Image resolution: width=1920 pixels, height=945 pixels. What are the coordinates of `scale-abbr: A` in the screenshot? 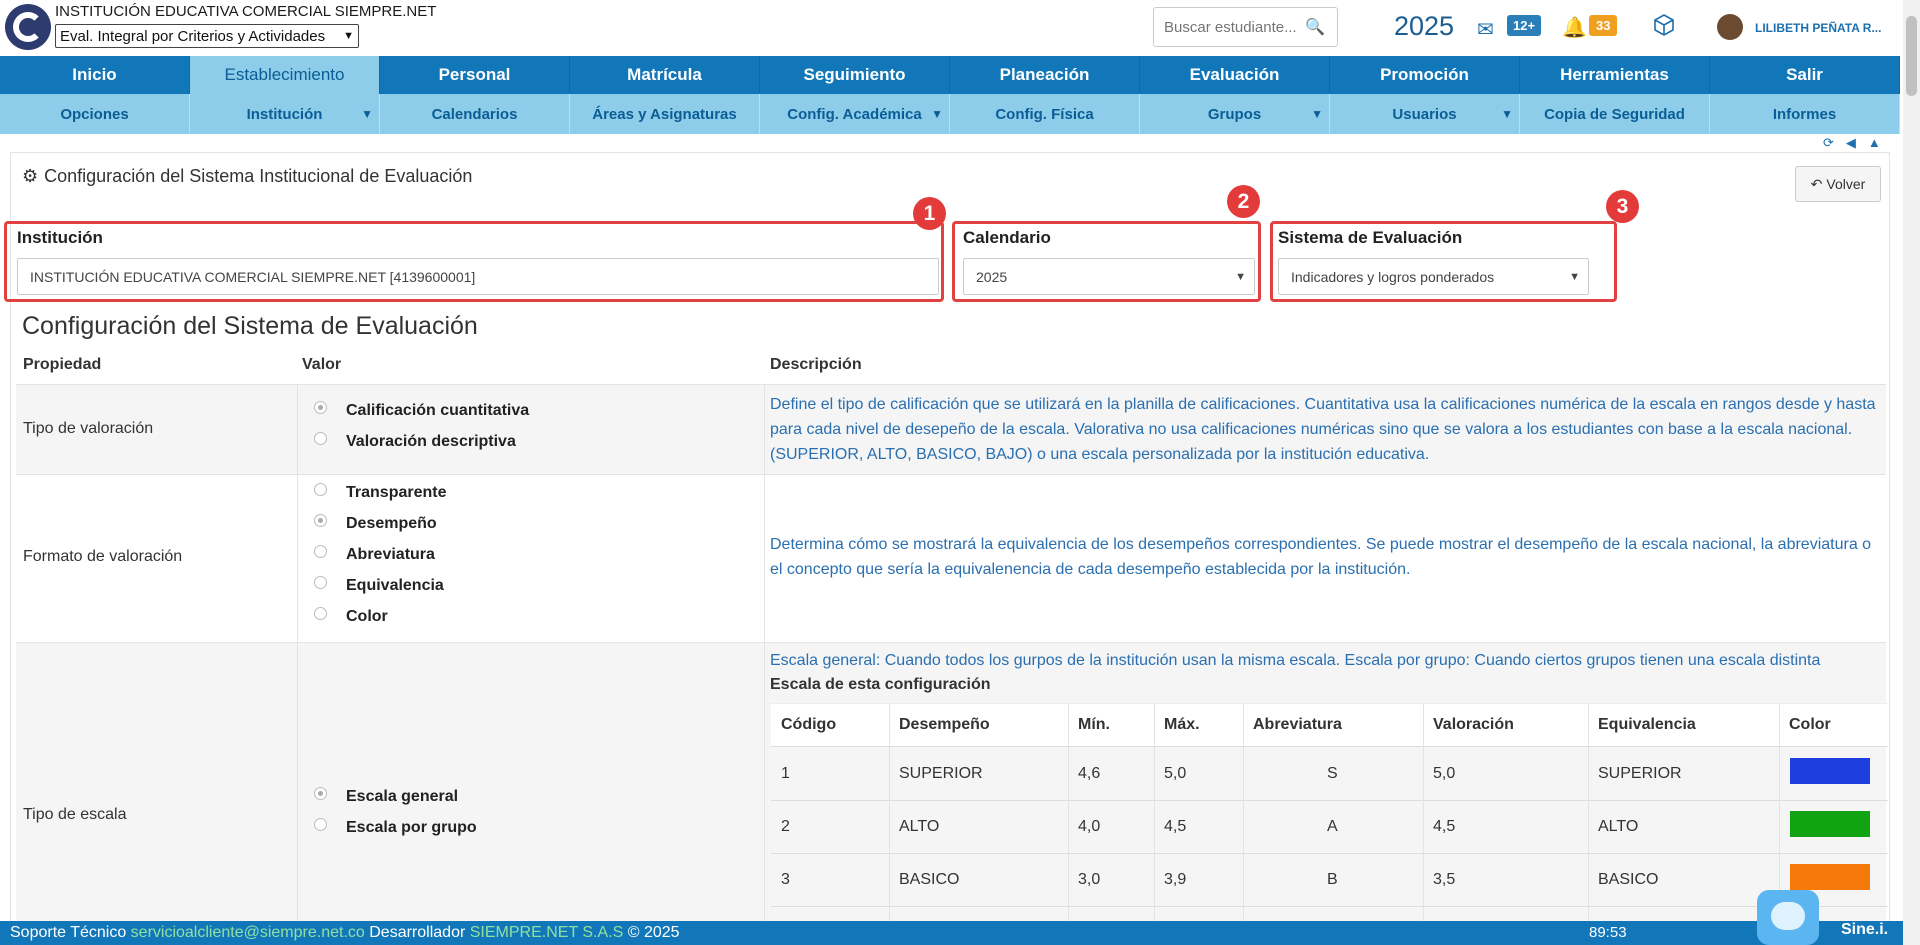 It's located at (1332, 826).